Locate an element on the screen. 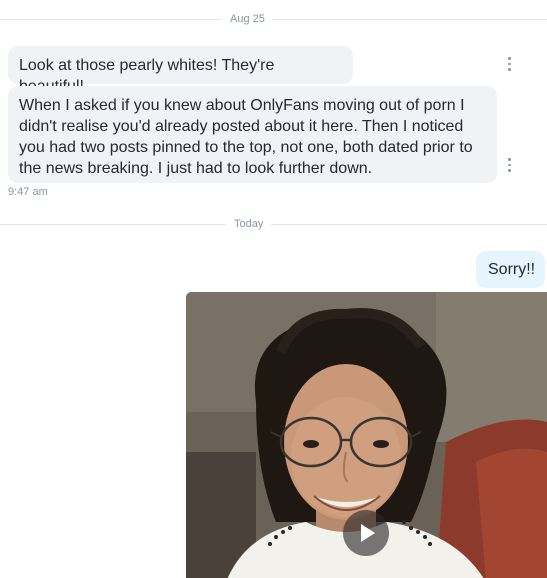  outgoing-message: Sorry!! is located at coordinates (510, 269).